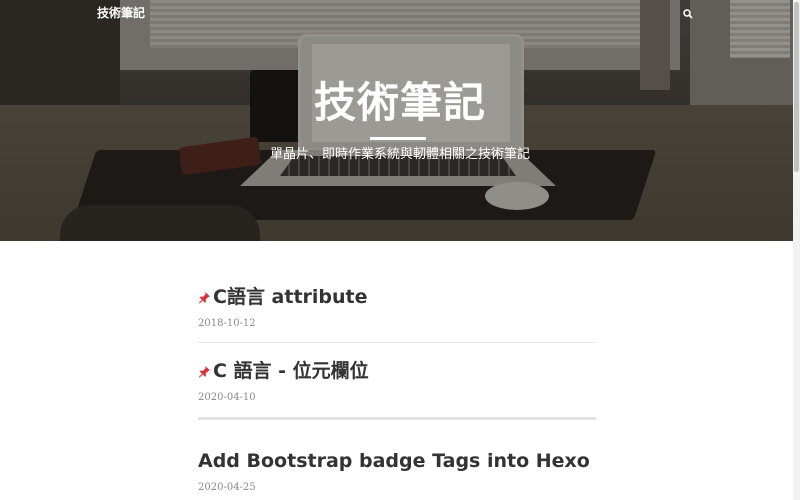  Describe the element at coordinates (397, 371) in the screenshot. I see `post-title-link: C 語言 - 位元欄位` at that location.